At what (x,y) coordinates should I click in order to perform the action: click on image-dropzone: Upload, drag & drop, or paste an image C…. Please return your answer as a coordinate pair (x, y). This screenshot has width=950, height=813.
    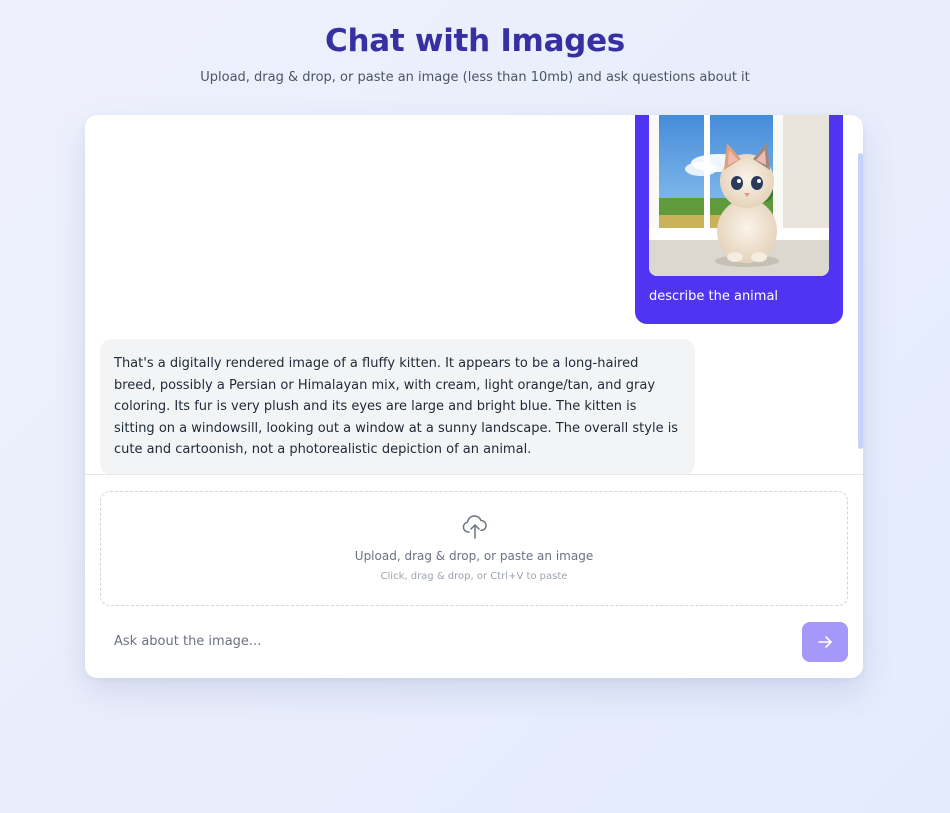
    Looking at the image, I should click on (474, 548).